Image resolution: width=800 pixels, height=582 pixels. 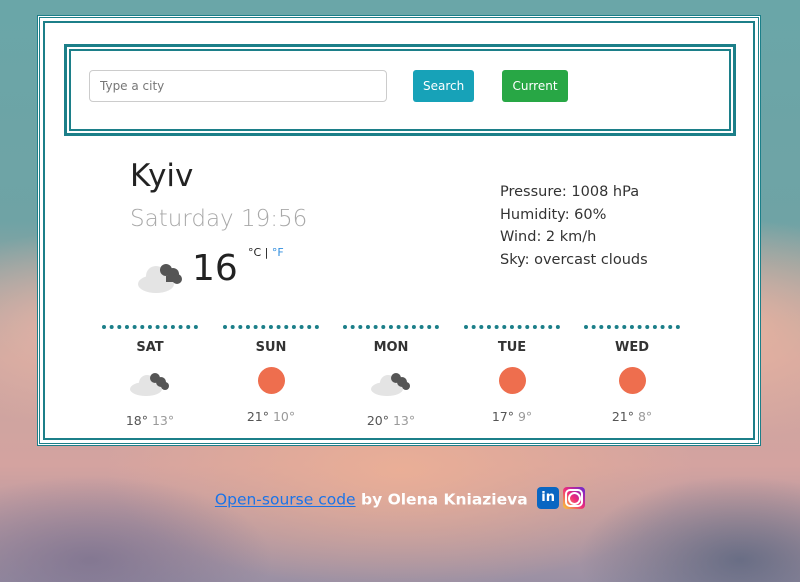 I want to click on author-credit: by Olena Kniazieva, so click(x=444, y=499).